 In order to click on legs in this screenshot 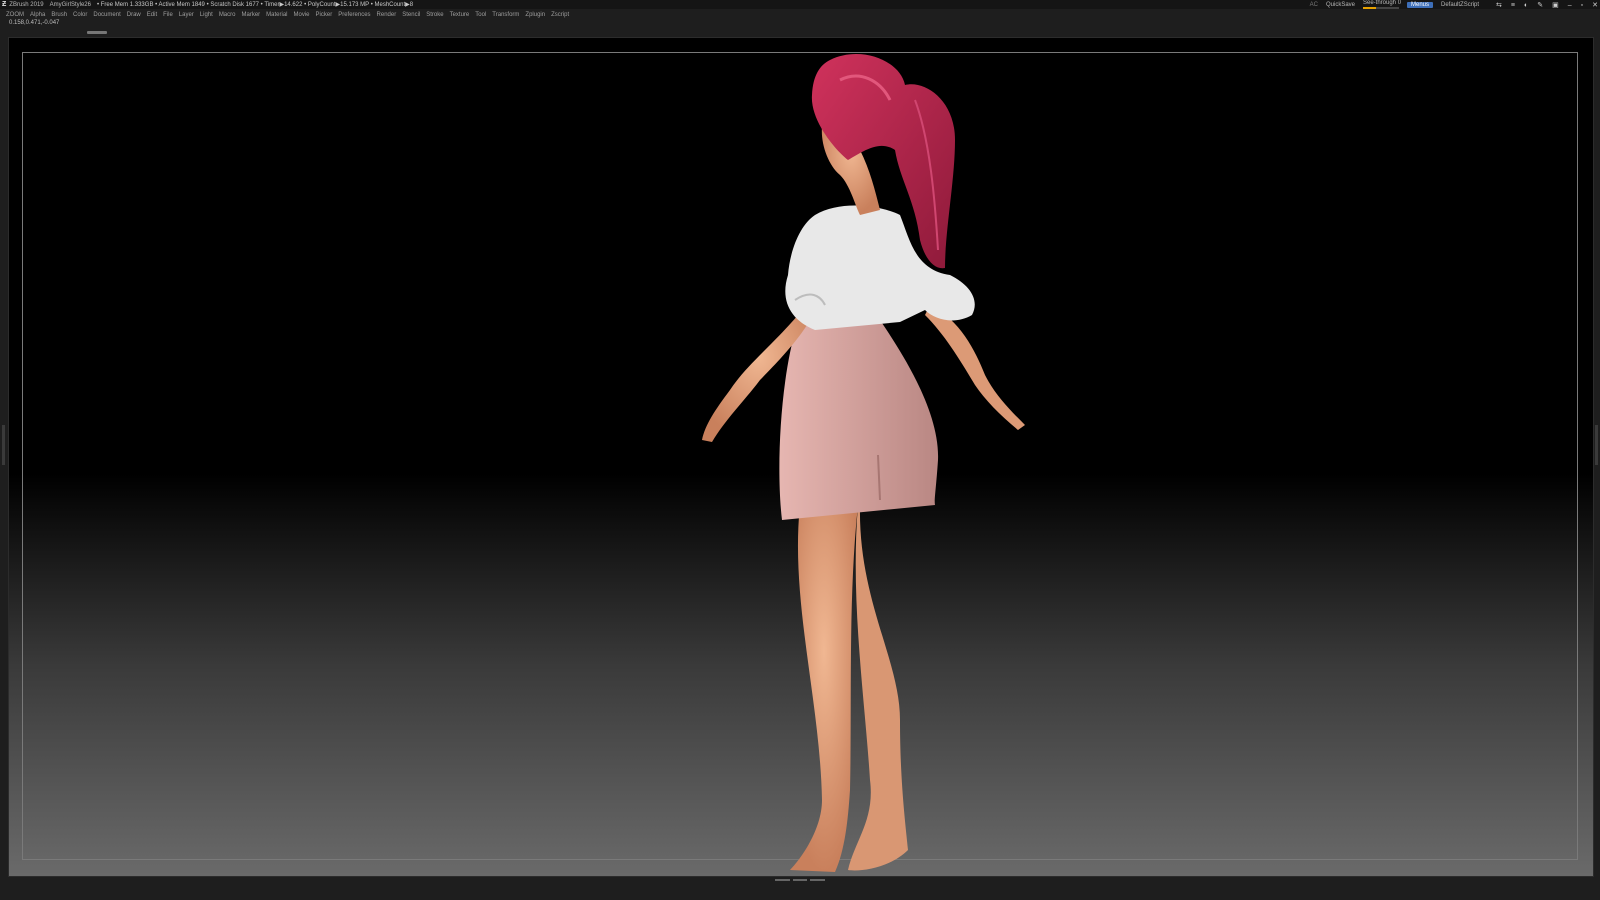, I will do `click(849, 688)`.